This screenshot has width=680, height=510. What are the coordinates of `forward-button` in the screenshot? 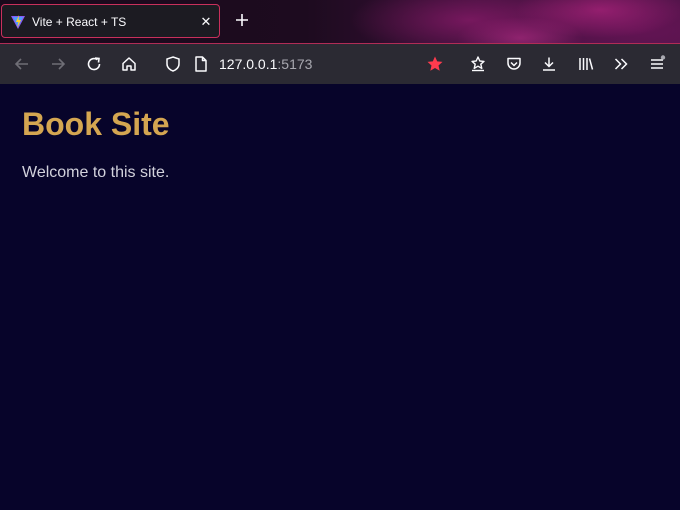 It's located at (58, 64).